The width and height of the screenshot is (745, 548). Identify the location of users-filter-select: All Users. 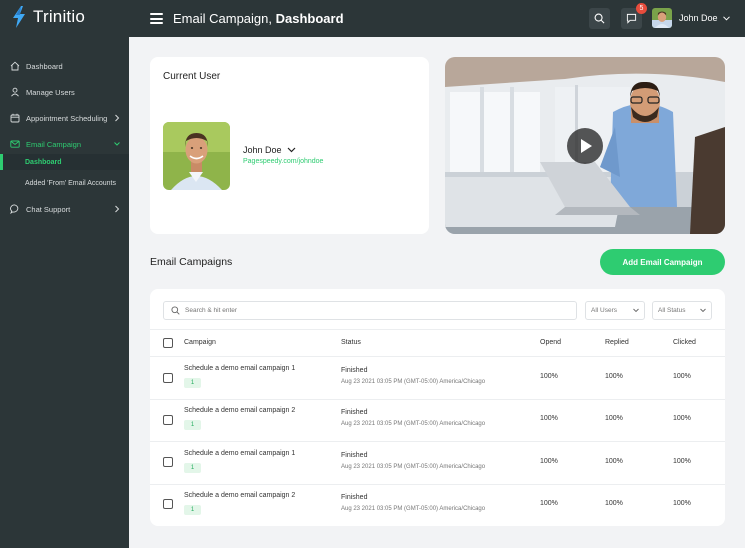
(615, 310).